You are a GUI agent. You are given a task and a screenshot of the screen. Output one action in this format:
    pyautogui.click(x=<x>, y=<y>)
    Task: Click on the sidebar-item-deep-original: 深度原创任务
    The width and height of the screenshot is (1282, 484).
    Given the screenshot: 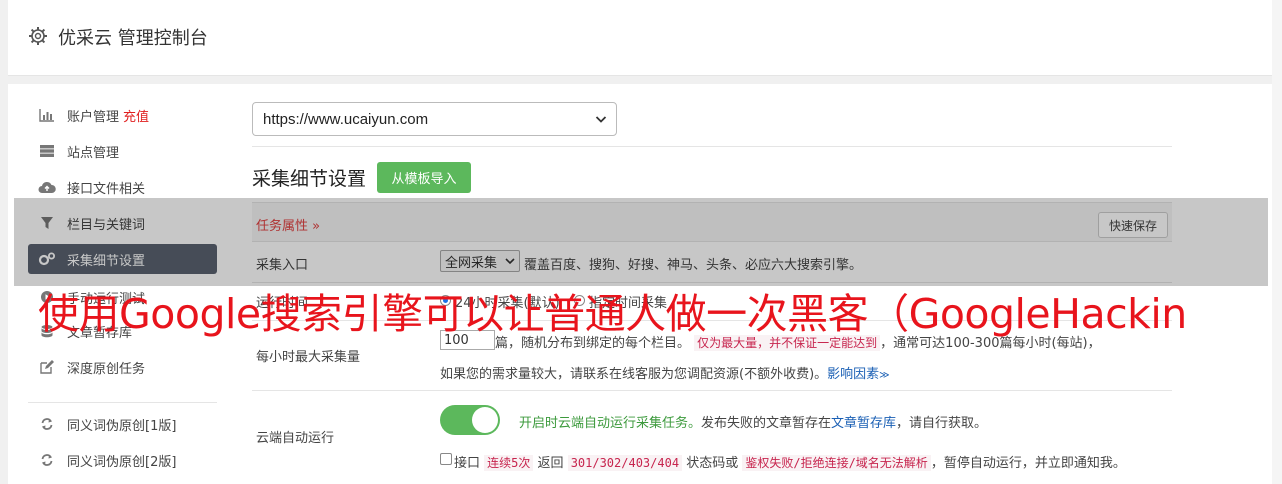 What is the action you would take?
    pyautogui.click(x=122, y=367)
    